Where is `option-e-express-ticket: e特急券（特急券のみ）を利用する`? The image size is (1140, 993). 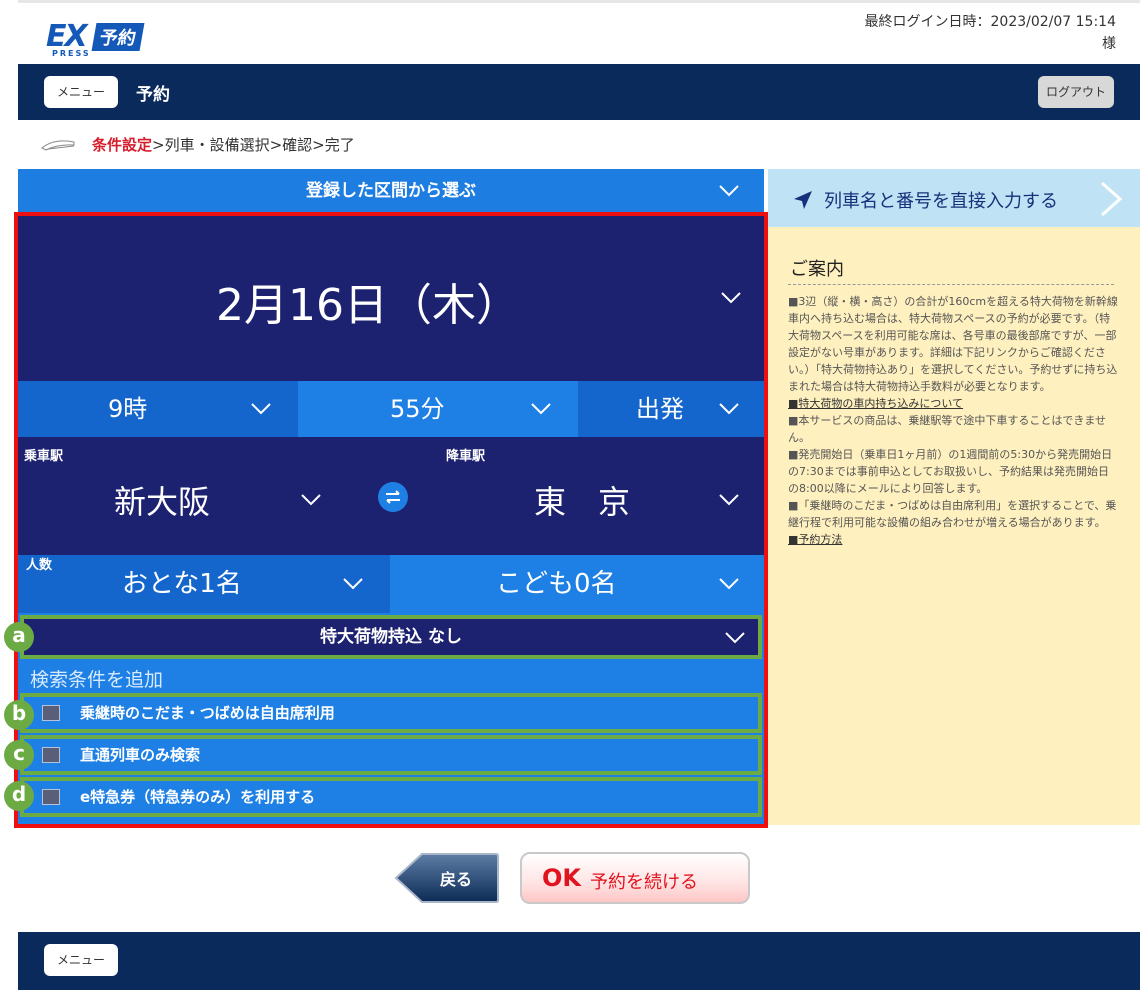
option-e-express-ticket: e特急券（特急券のみ）を利用する is located at coordinates (391, 797).